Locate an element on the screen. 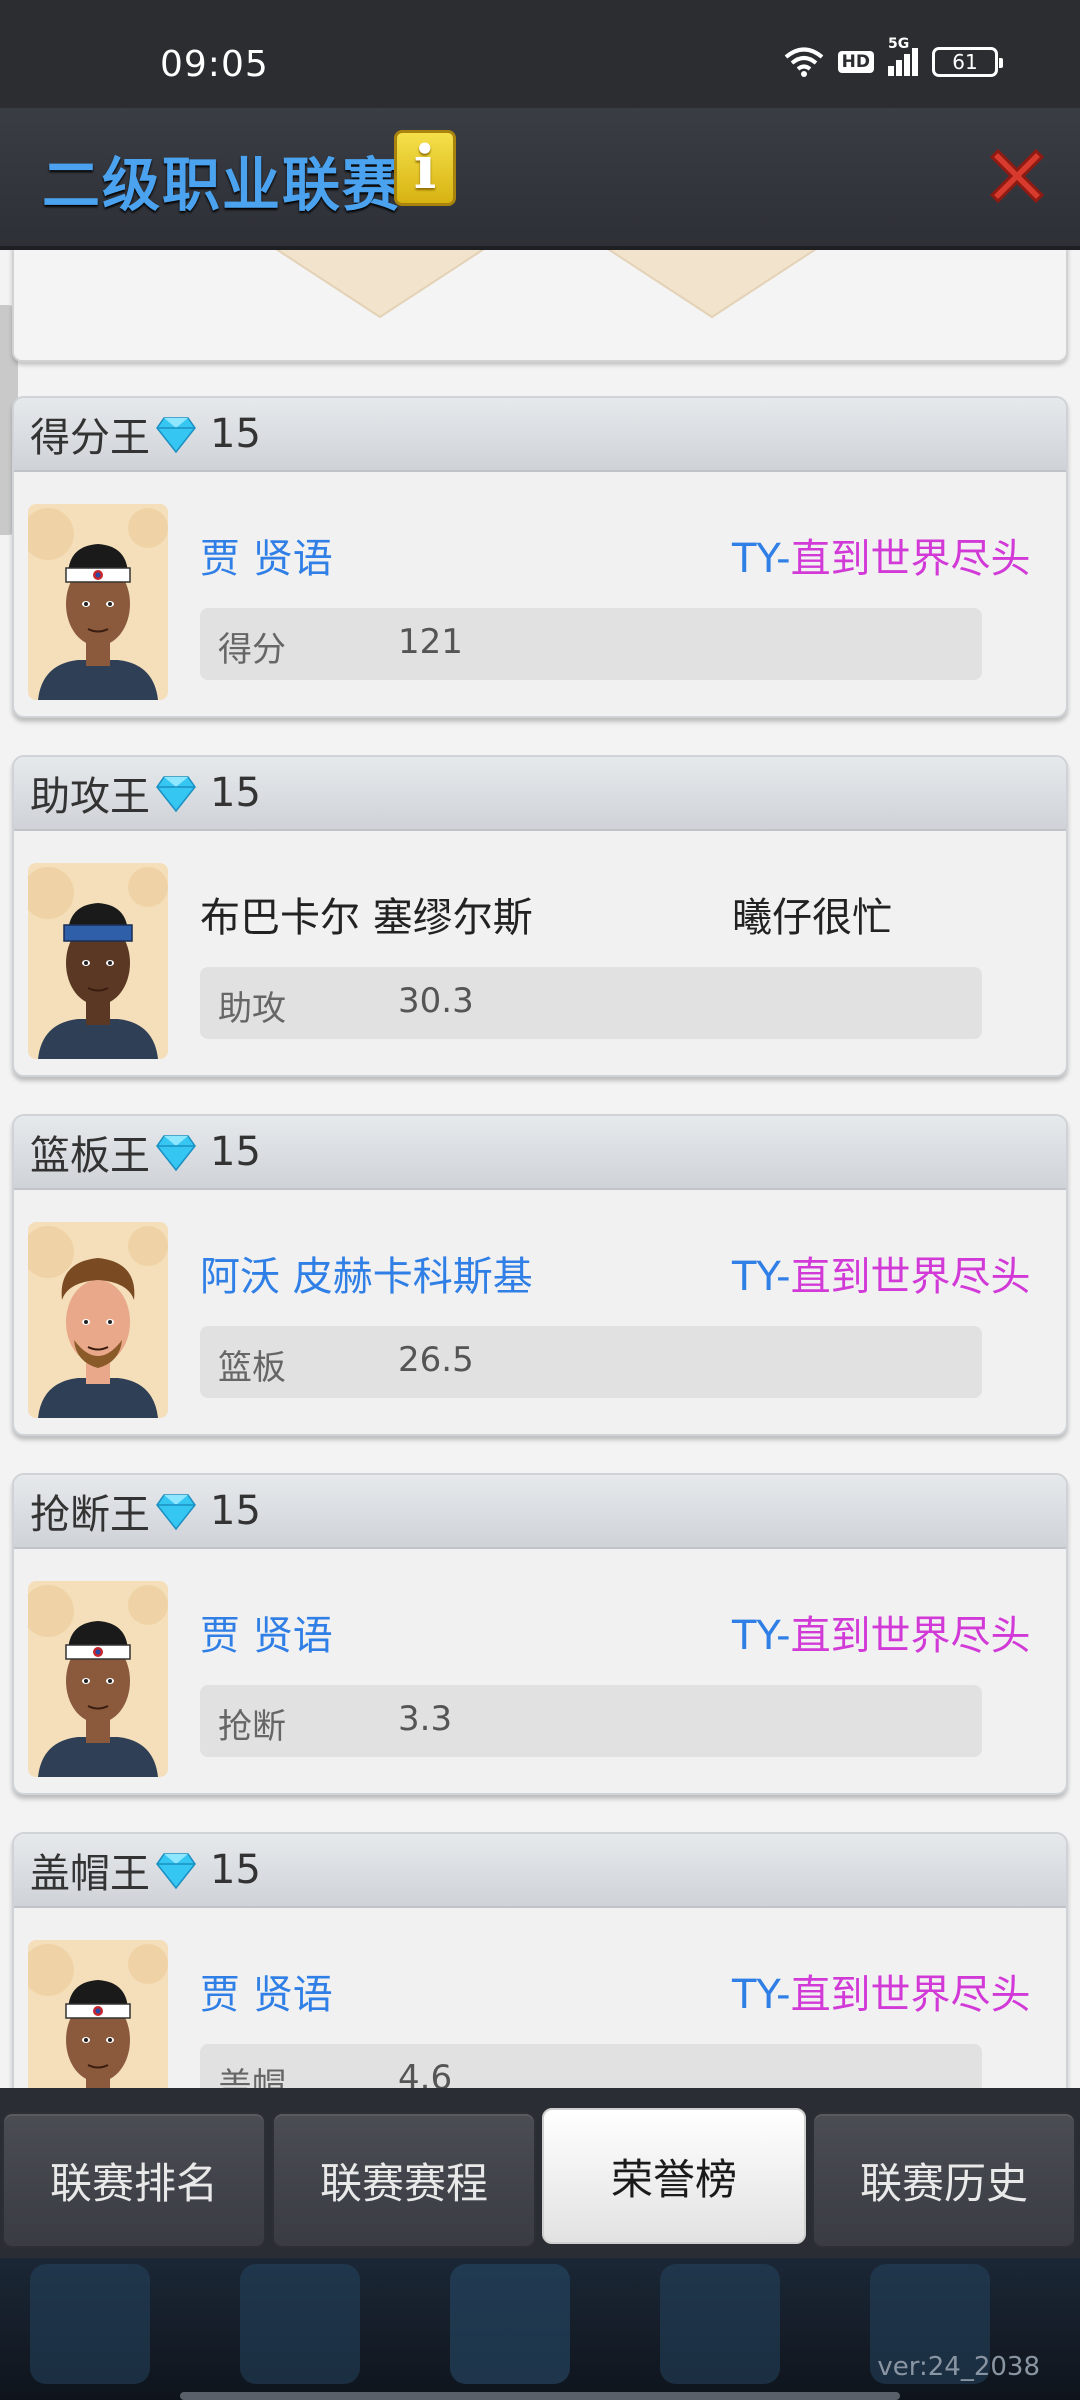  award-header: 助攻王 15 is located at coordinates (540, 794).